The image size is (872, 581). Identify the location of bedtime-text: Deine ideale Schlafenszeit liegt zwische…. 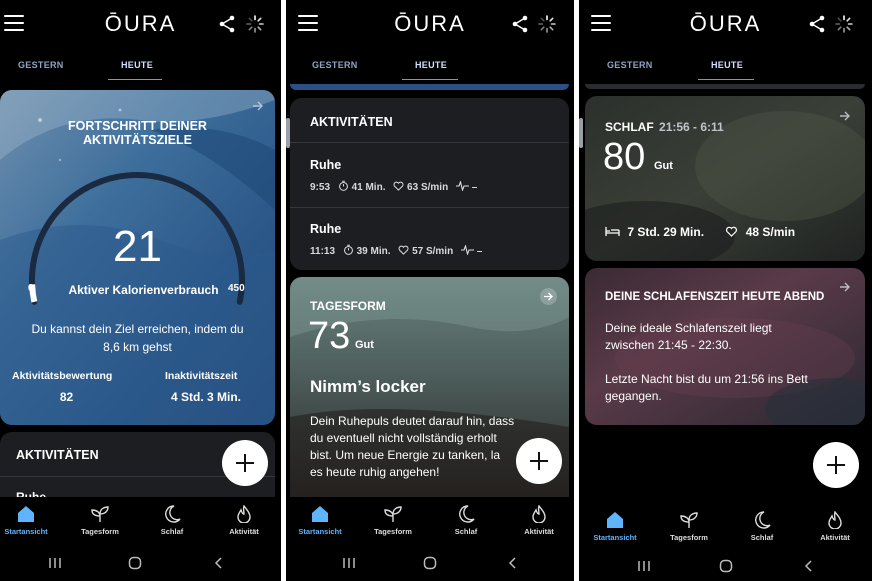
(706, 362).